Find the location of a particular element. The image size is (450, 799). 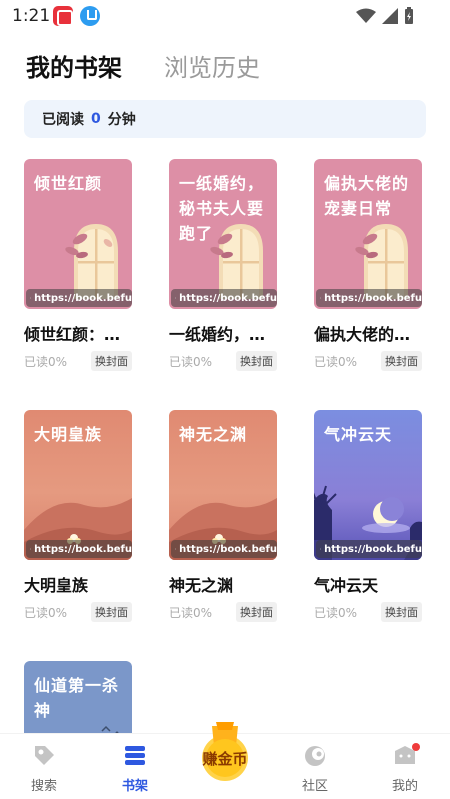

nav-community: 社区 is located at coordinates (315, 768).